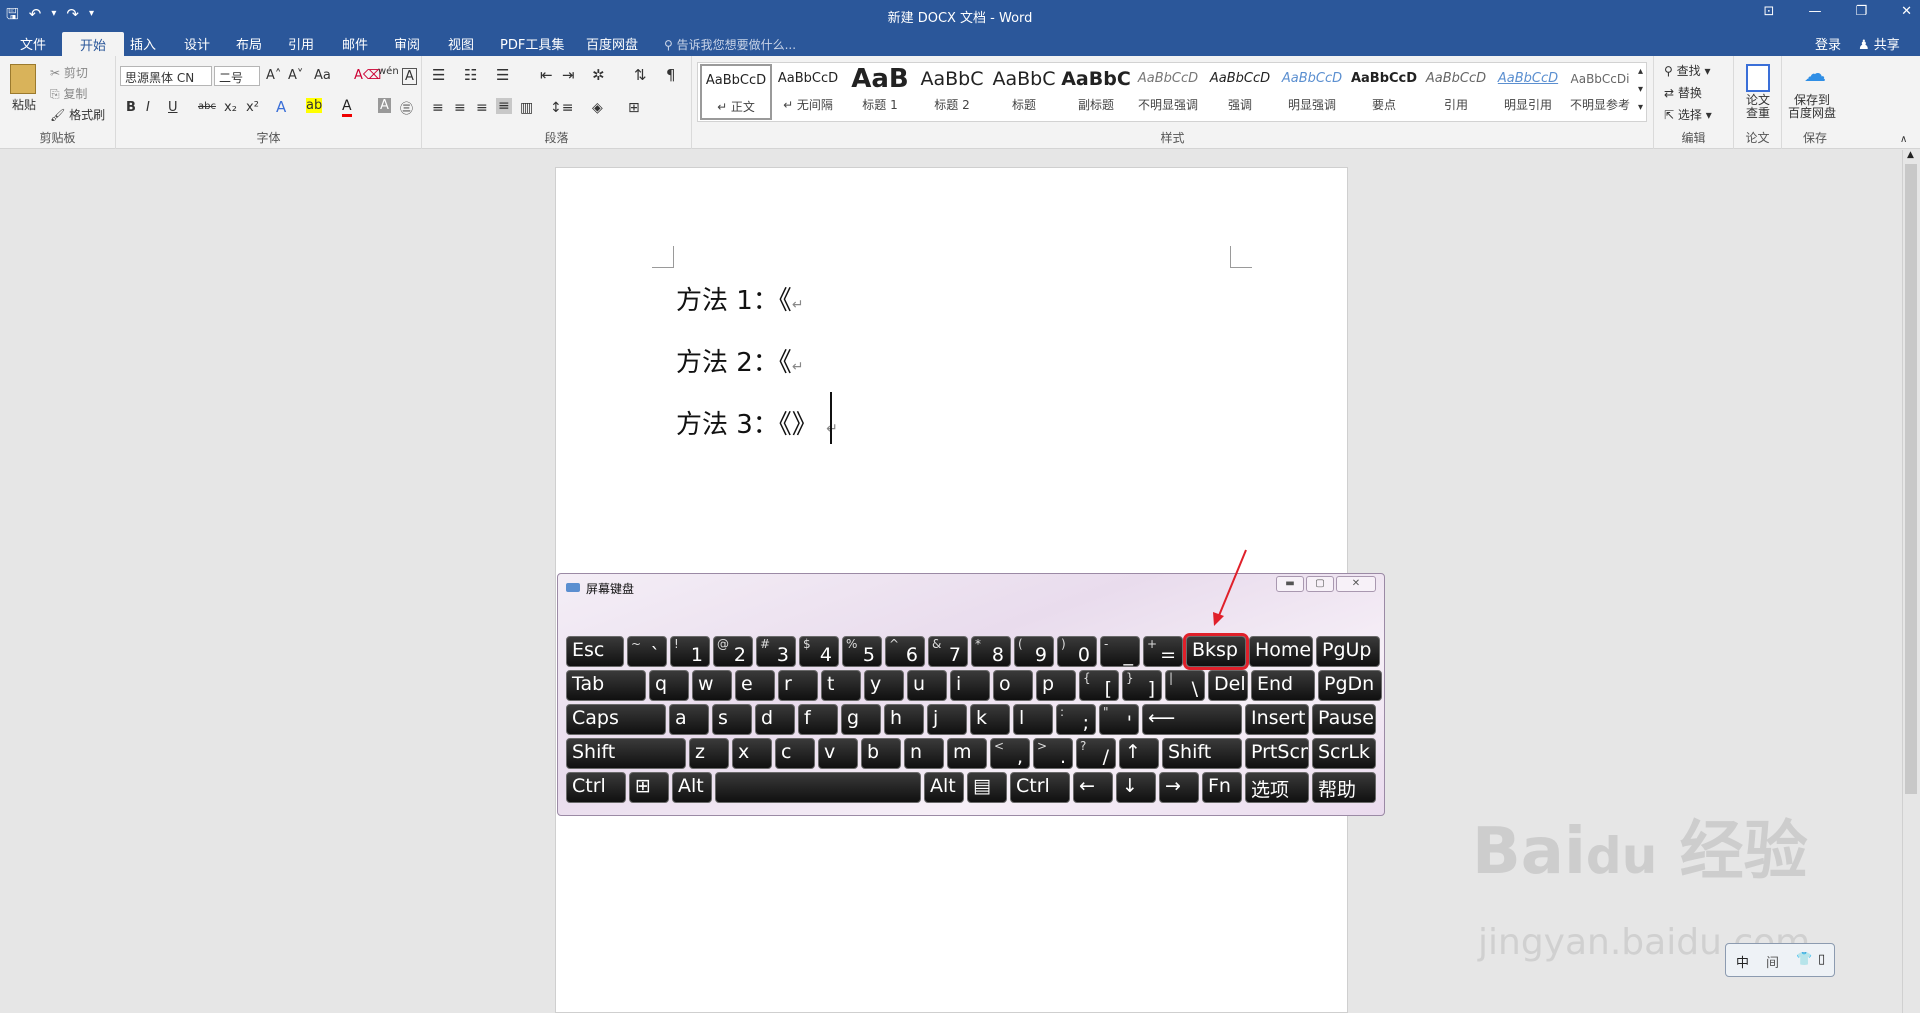  Describe the element at coordinates (230, 107) in the screenshot. I see `subscript-icon: x₂` at that location.